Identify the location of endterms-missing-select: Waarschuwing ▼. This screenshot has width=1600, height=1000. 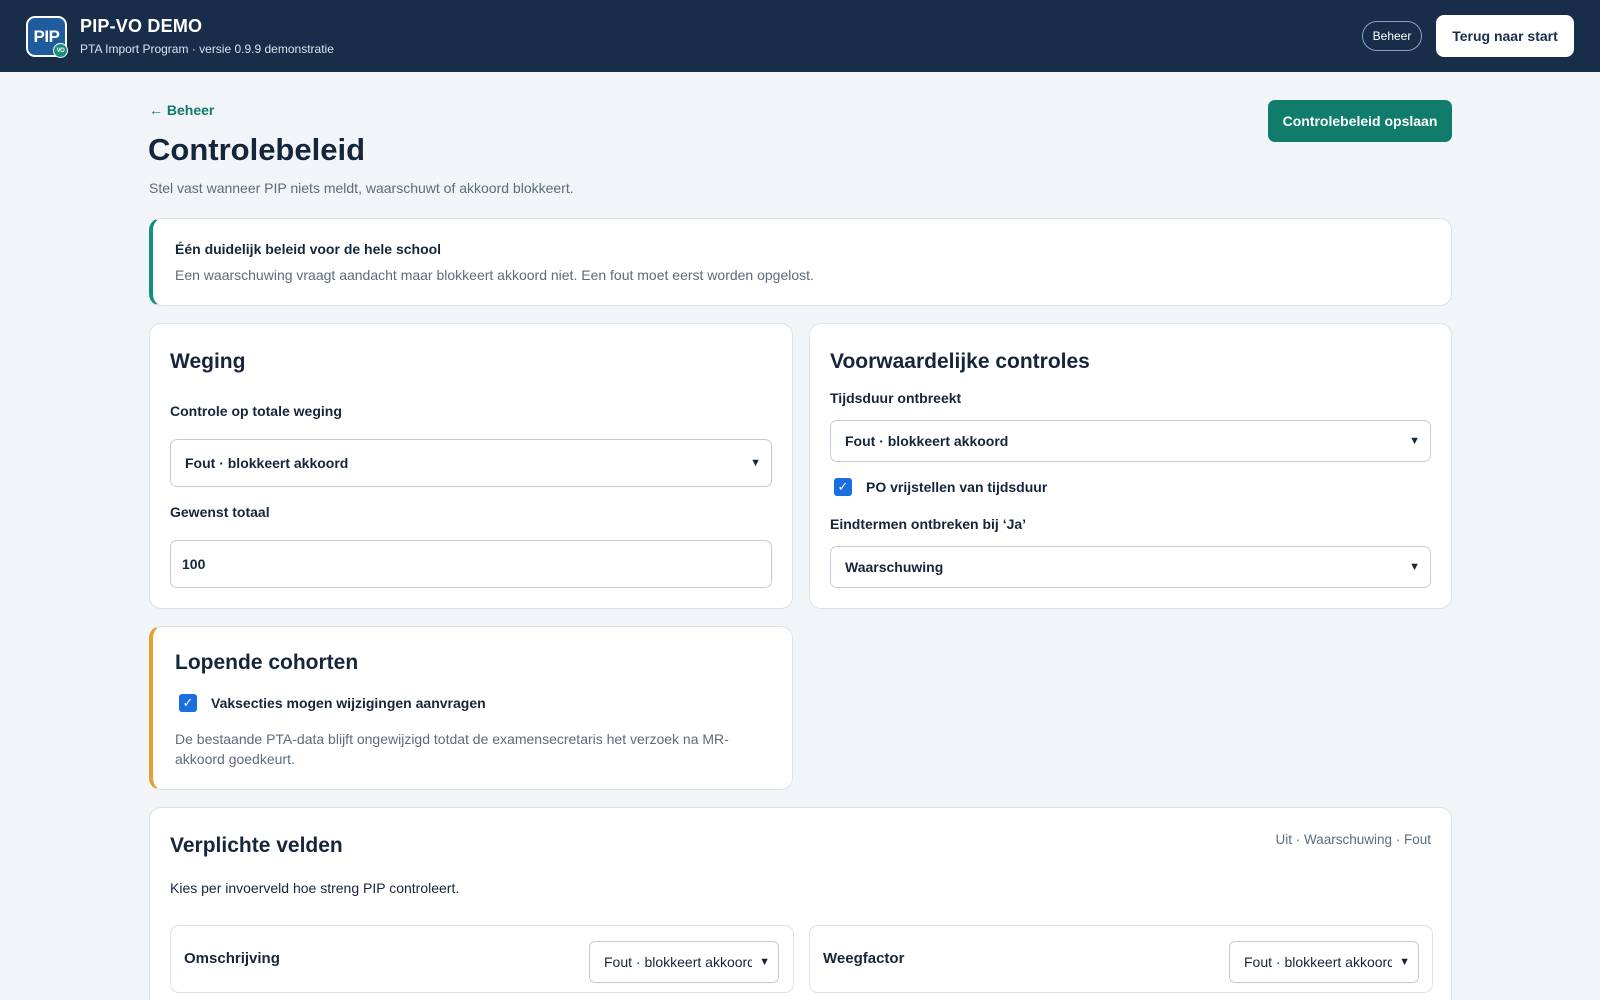
(1130, 567).